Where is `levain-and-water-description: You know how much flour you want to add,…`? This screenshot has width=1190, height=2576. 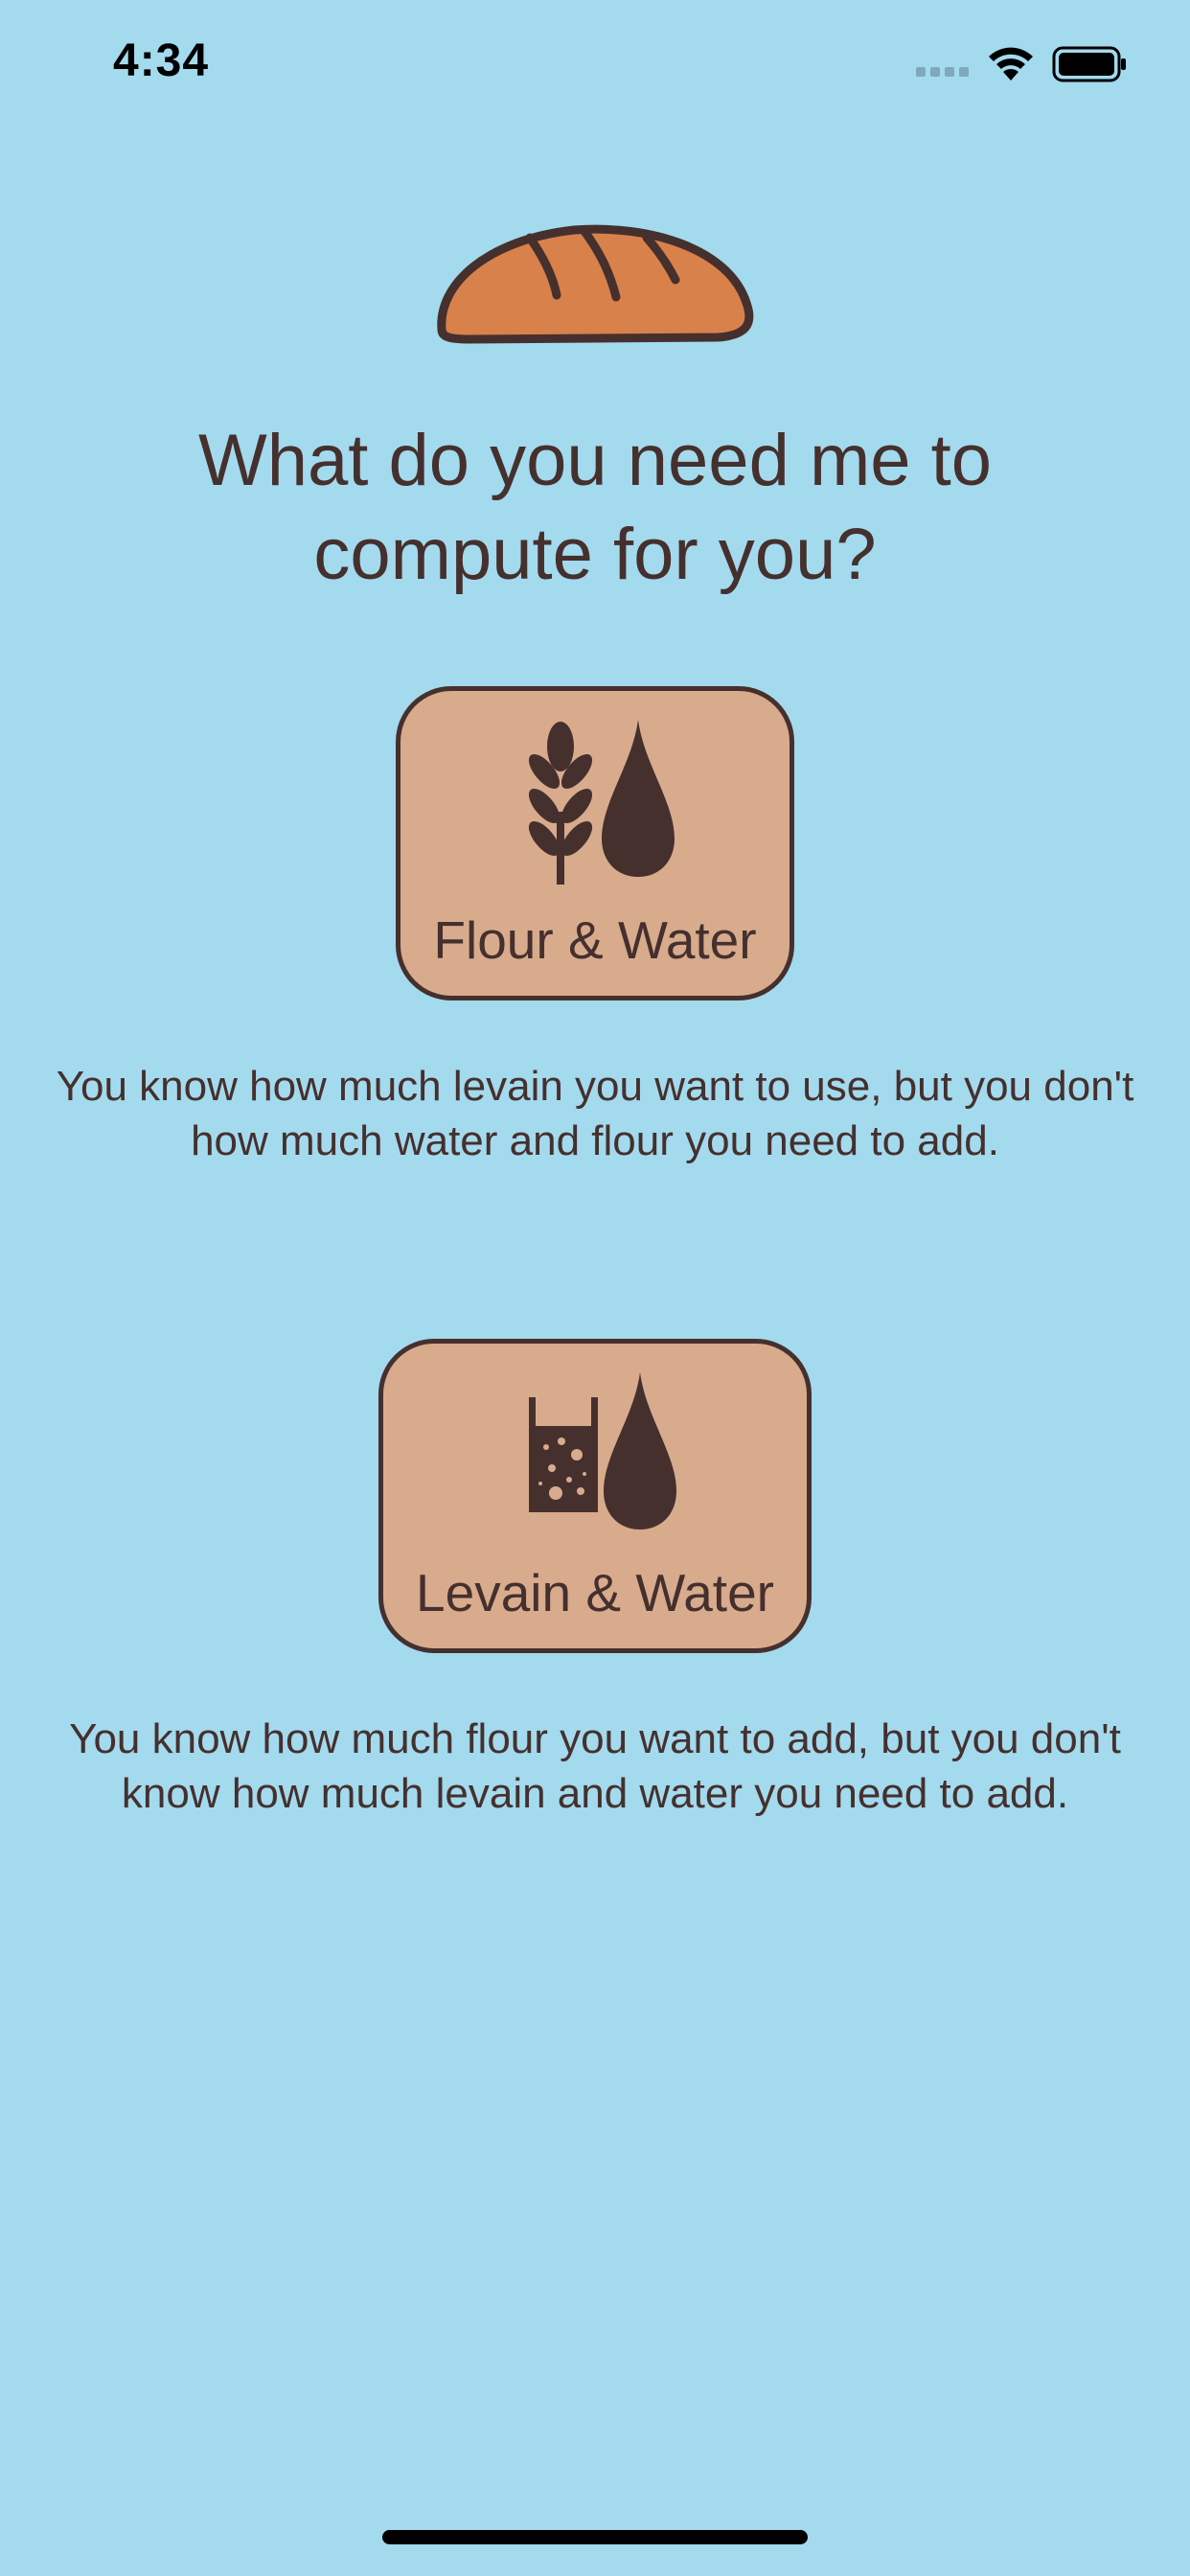 levain-and-water-description: You know how much flour you want to add,… is located at coordinates (595, 1766).